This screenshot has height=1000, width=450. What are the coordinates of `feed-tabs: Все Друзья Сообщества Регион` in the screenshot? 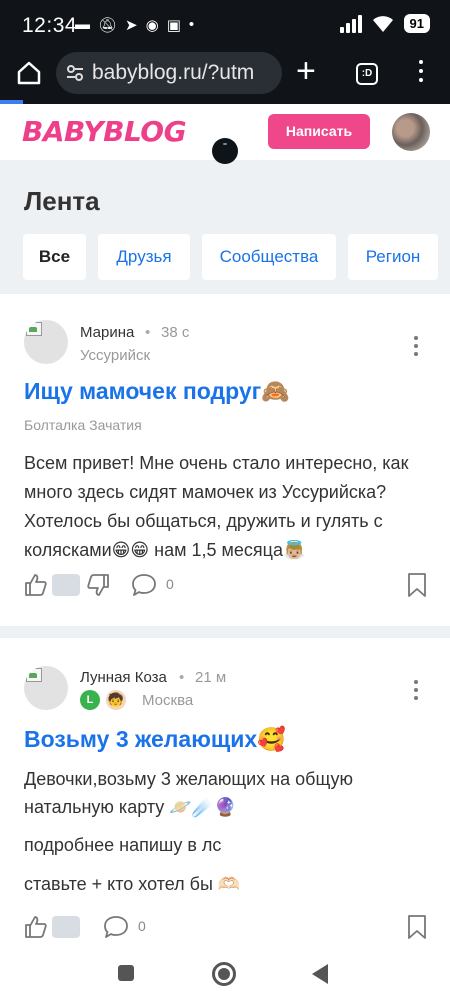 It's located at (225, 257).